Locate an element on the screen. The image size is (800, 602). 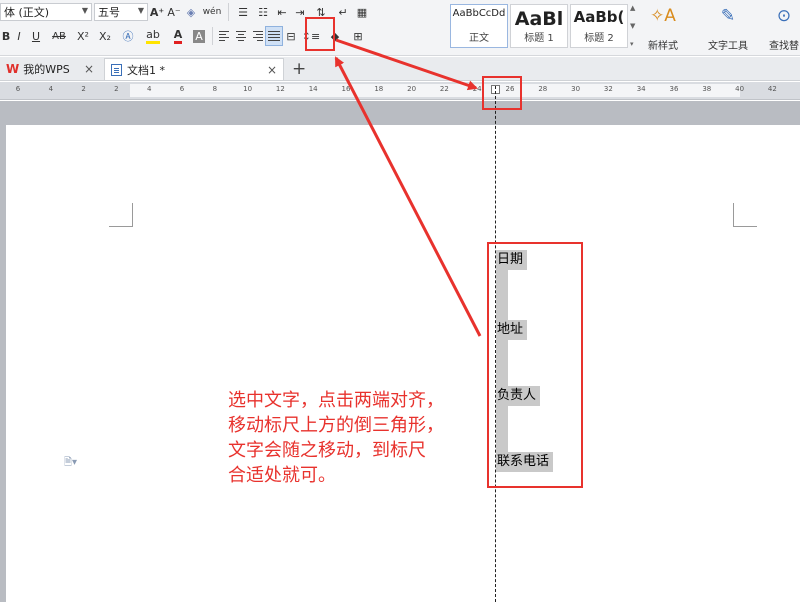
style-label: 正文 is located at coordinates (479, 38).